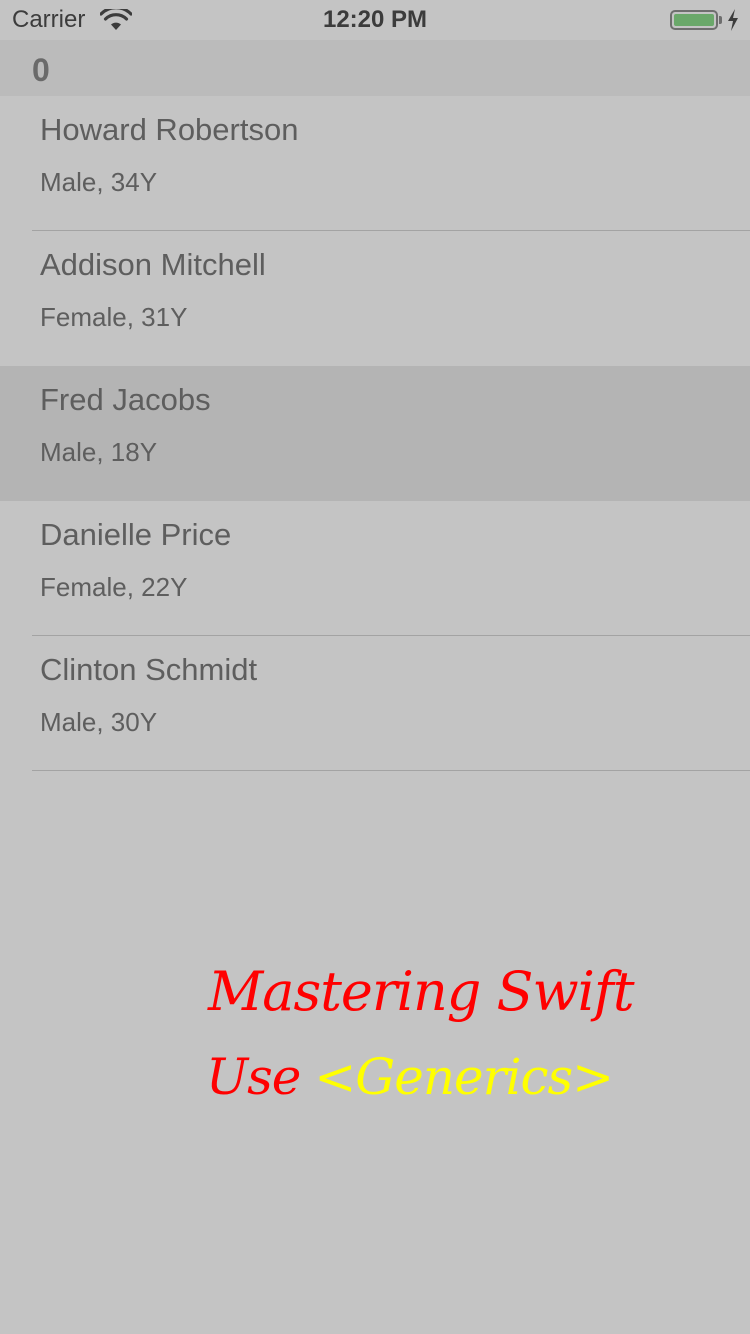 This screenshot has width=750, height=1334. I want to click on person-detail: Female, 22Y, so click(114, 587).